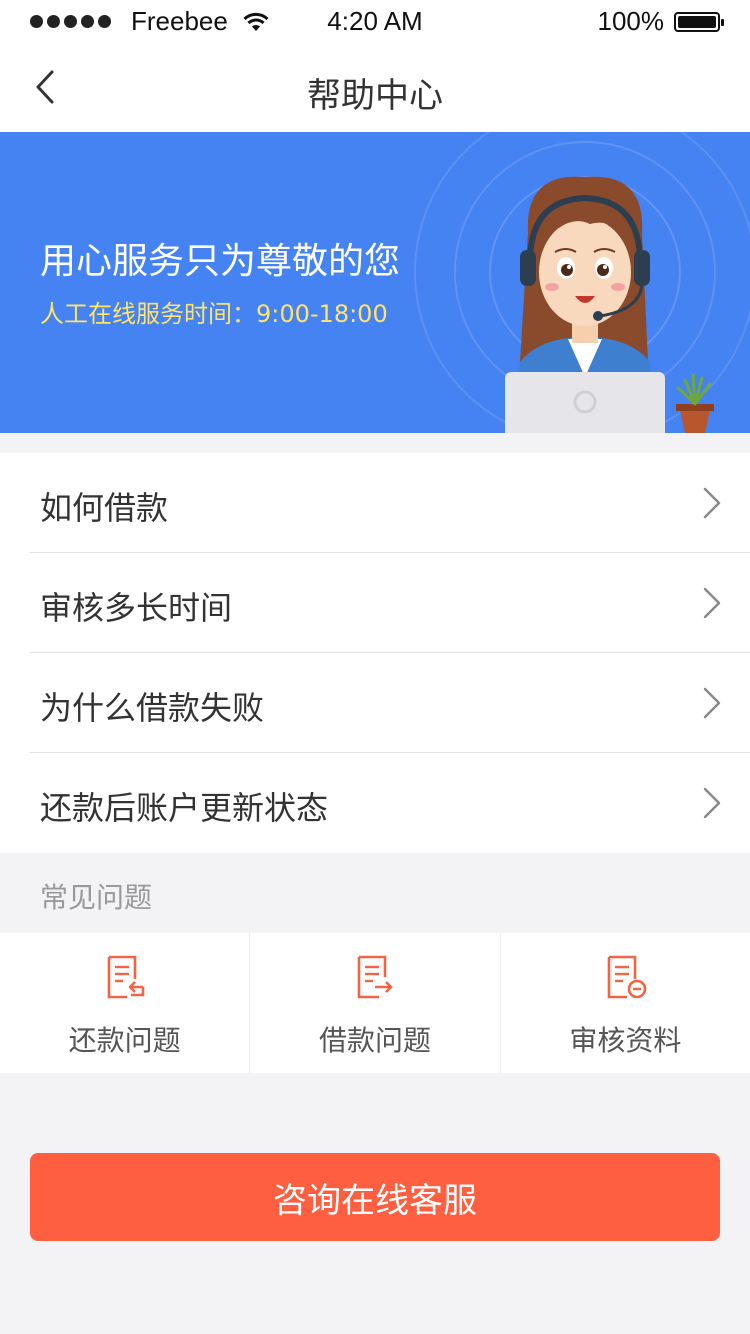  What do you see at coordinates (124, 1040) in the screenshot?
I see `category-label: 还款问题` at bounding box center [124, 1040].